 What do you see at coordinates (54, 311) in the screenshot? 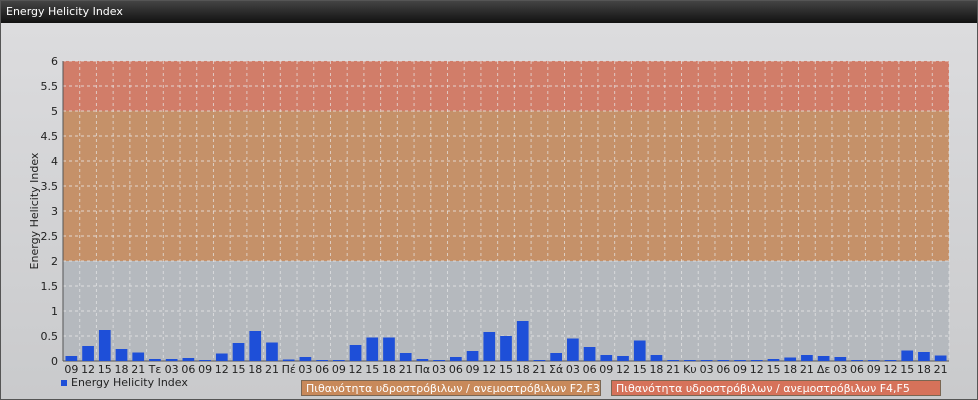
I see `y-tick-label: 1` at bounding box center [54, 311].